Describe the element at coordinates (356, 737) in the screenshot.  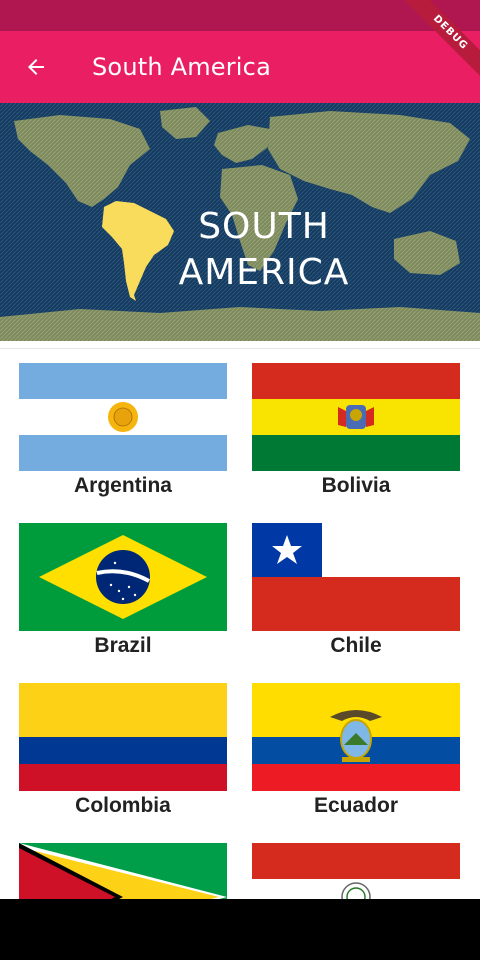
I see `flag-ecuador` at that location.